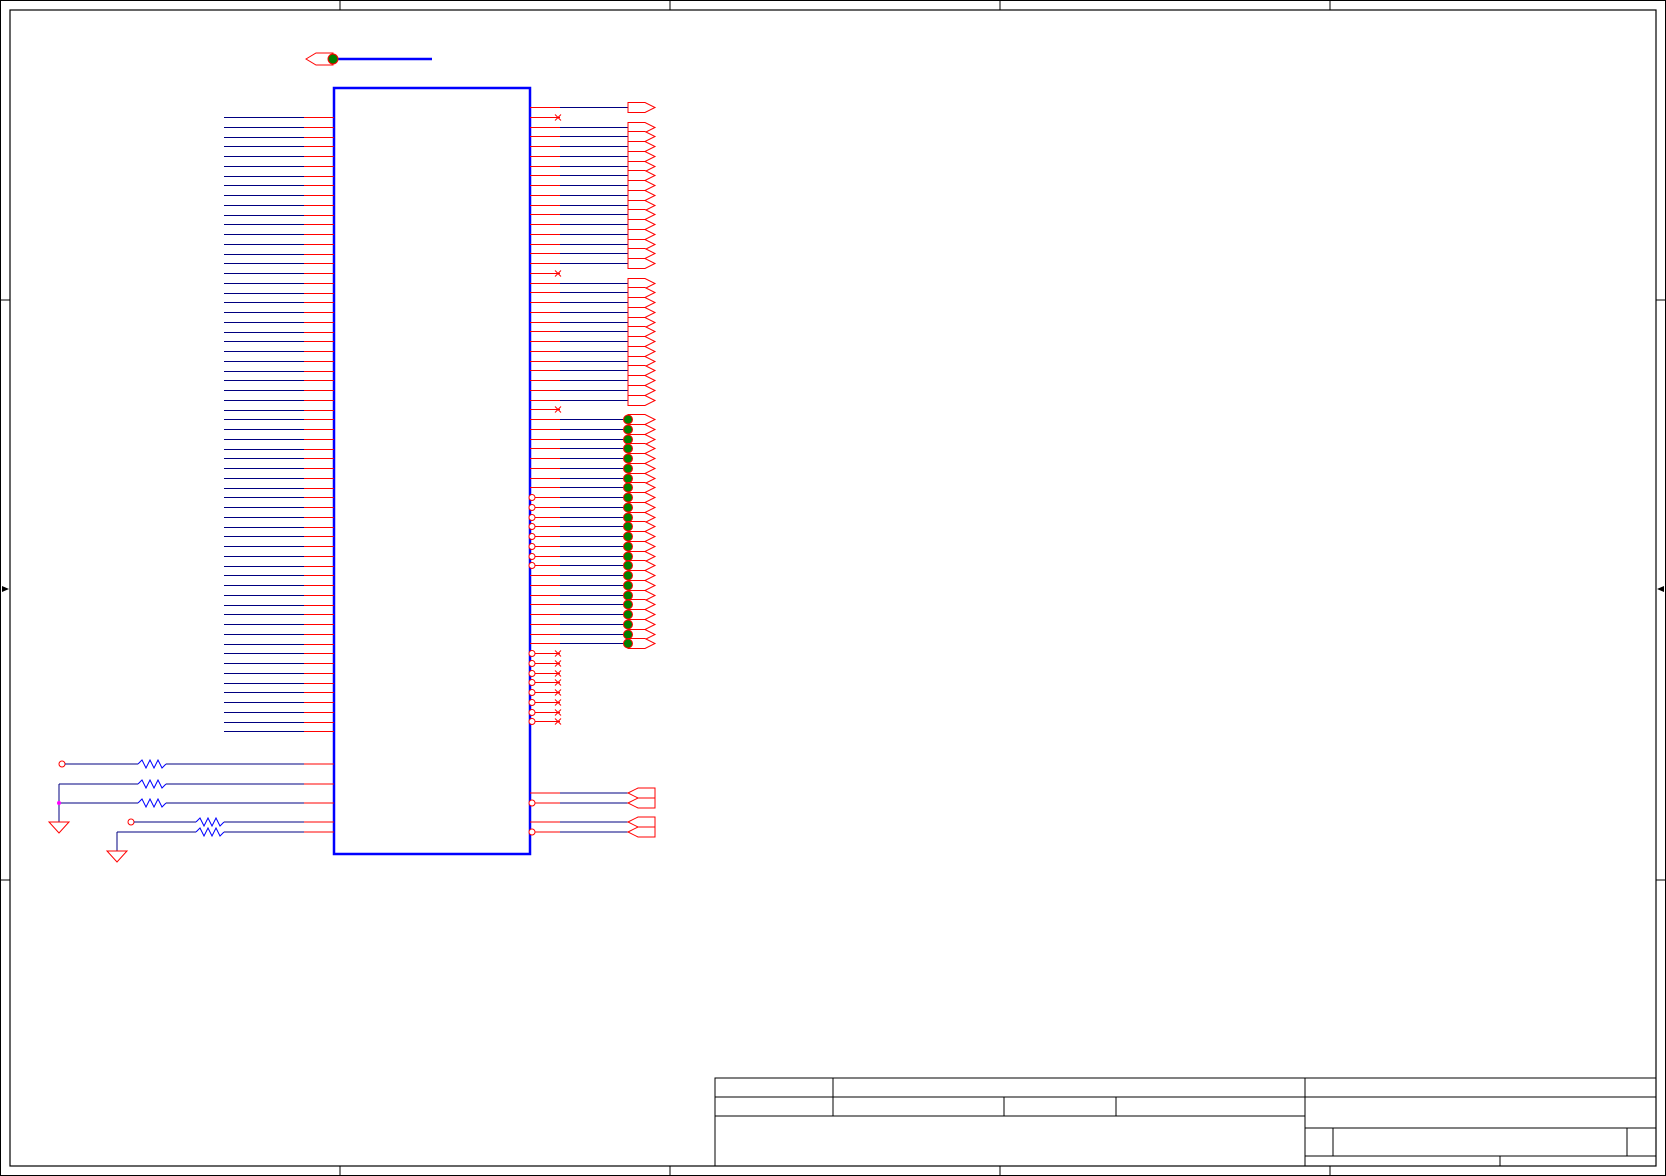  What do you see at coordinates (368, 59) in the screenshot?
I see `top-bus` at bounding box center [368, 59].